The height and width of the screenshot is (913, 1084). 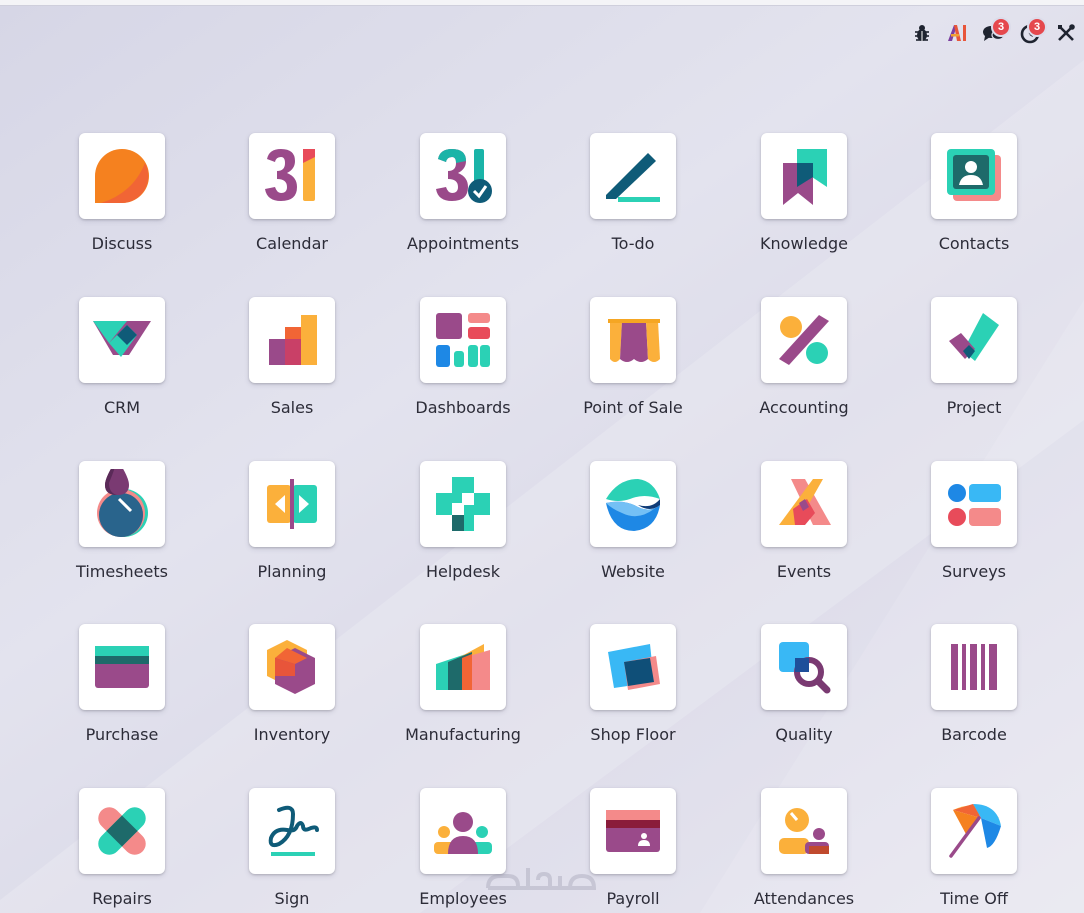 I want to click on app-appointments: Appointments, so click(x=463, y=203).